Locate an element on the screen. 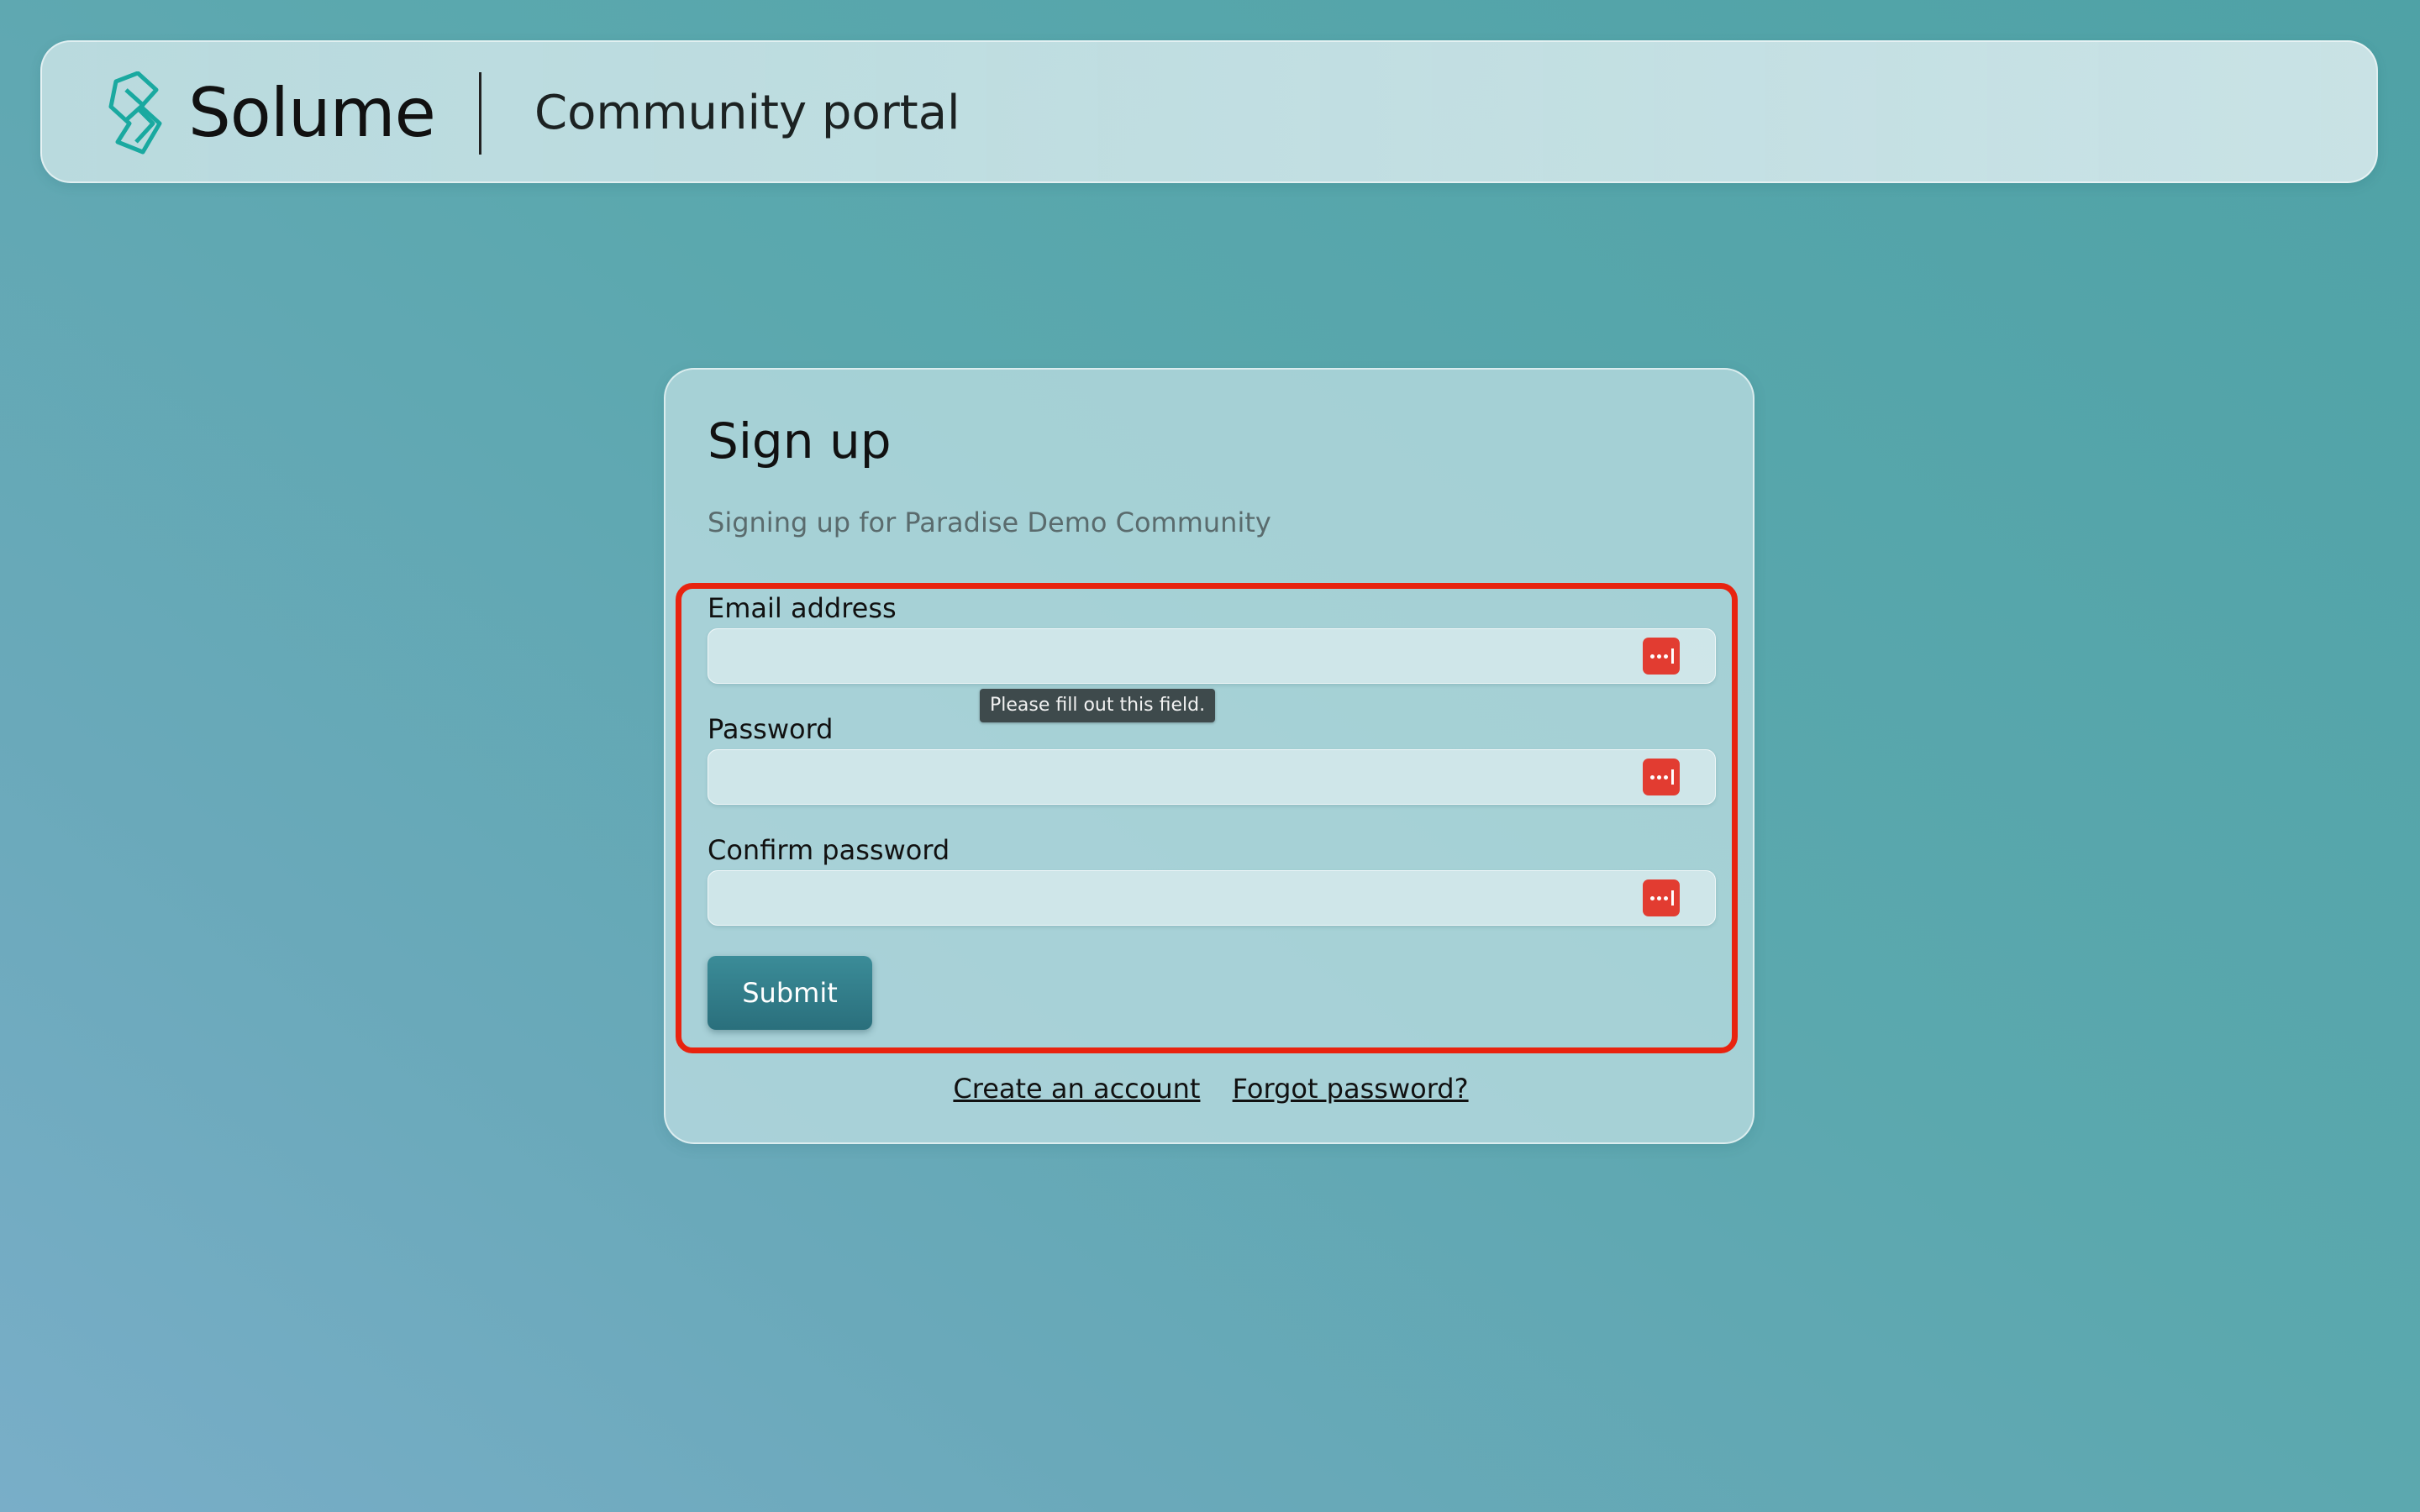 The image size is (2420, 1512). email-field is located at coordinates (1212, 656).